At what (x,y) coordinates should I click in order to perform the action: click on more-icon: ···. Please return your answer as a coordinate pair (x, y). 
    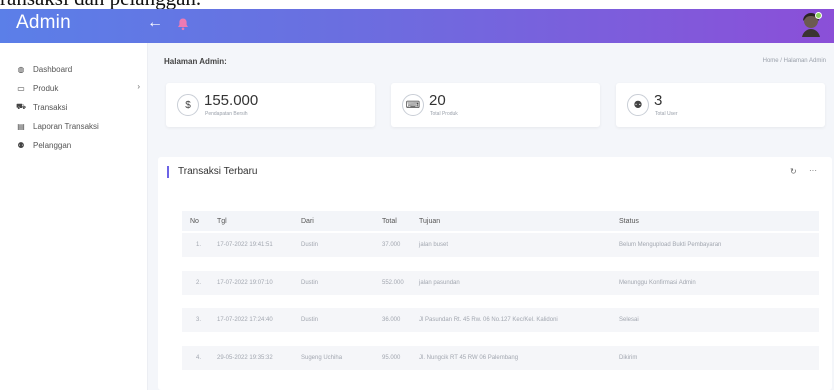
    Looking at the image, I should click on (813, 170).